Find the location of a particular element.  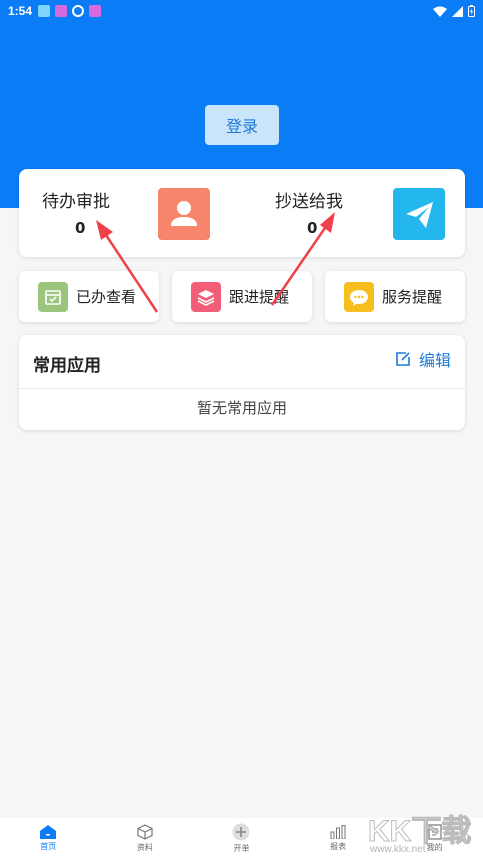

empty-apps-text: 暂无常用应用 is located at coordinates (241, 408).